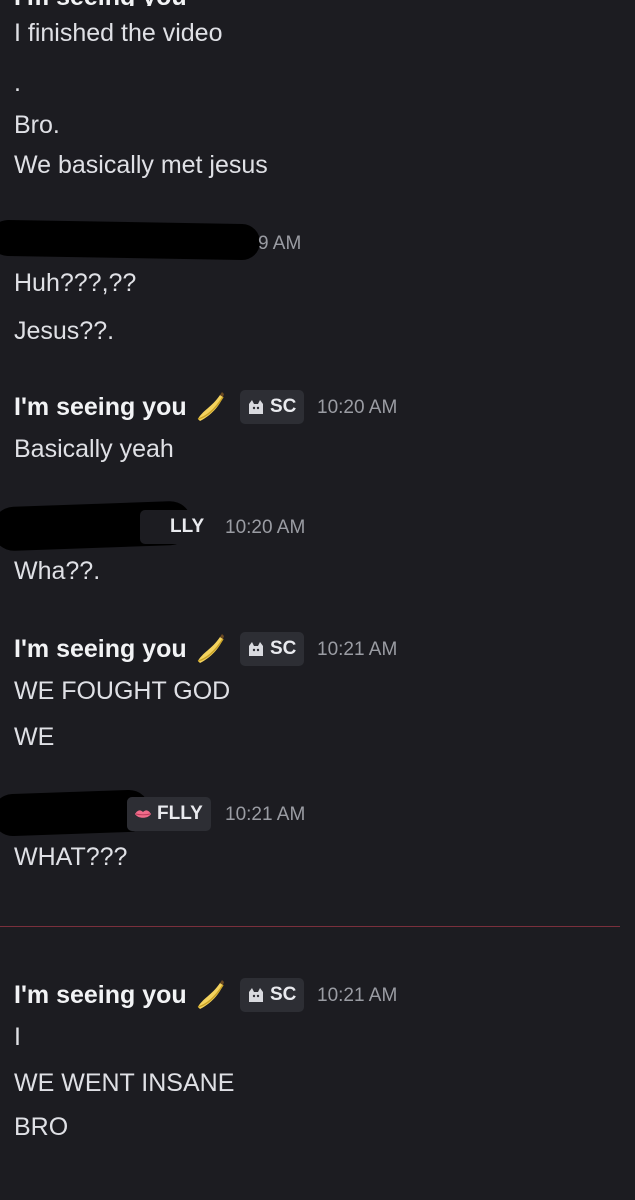 The height and width of the screenshot is (1200, 635). I want to click on author-name-cutoff: I'm seeing you, so click(100, 3).